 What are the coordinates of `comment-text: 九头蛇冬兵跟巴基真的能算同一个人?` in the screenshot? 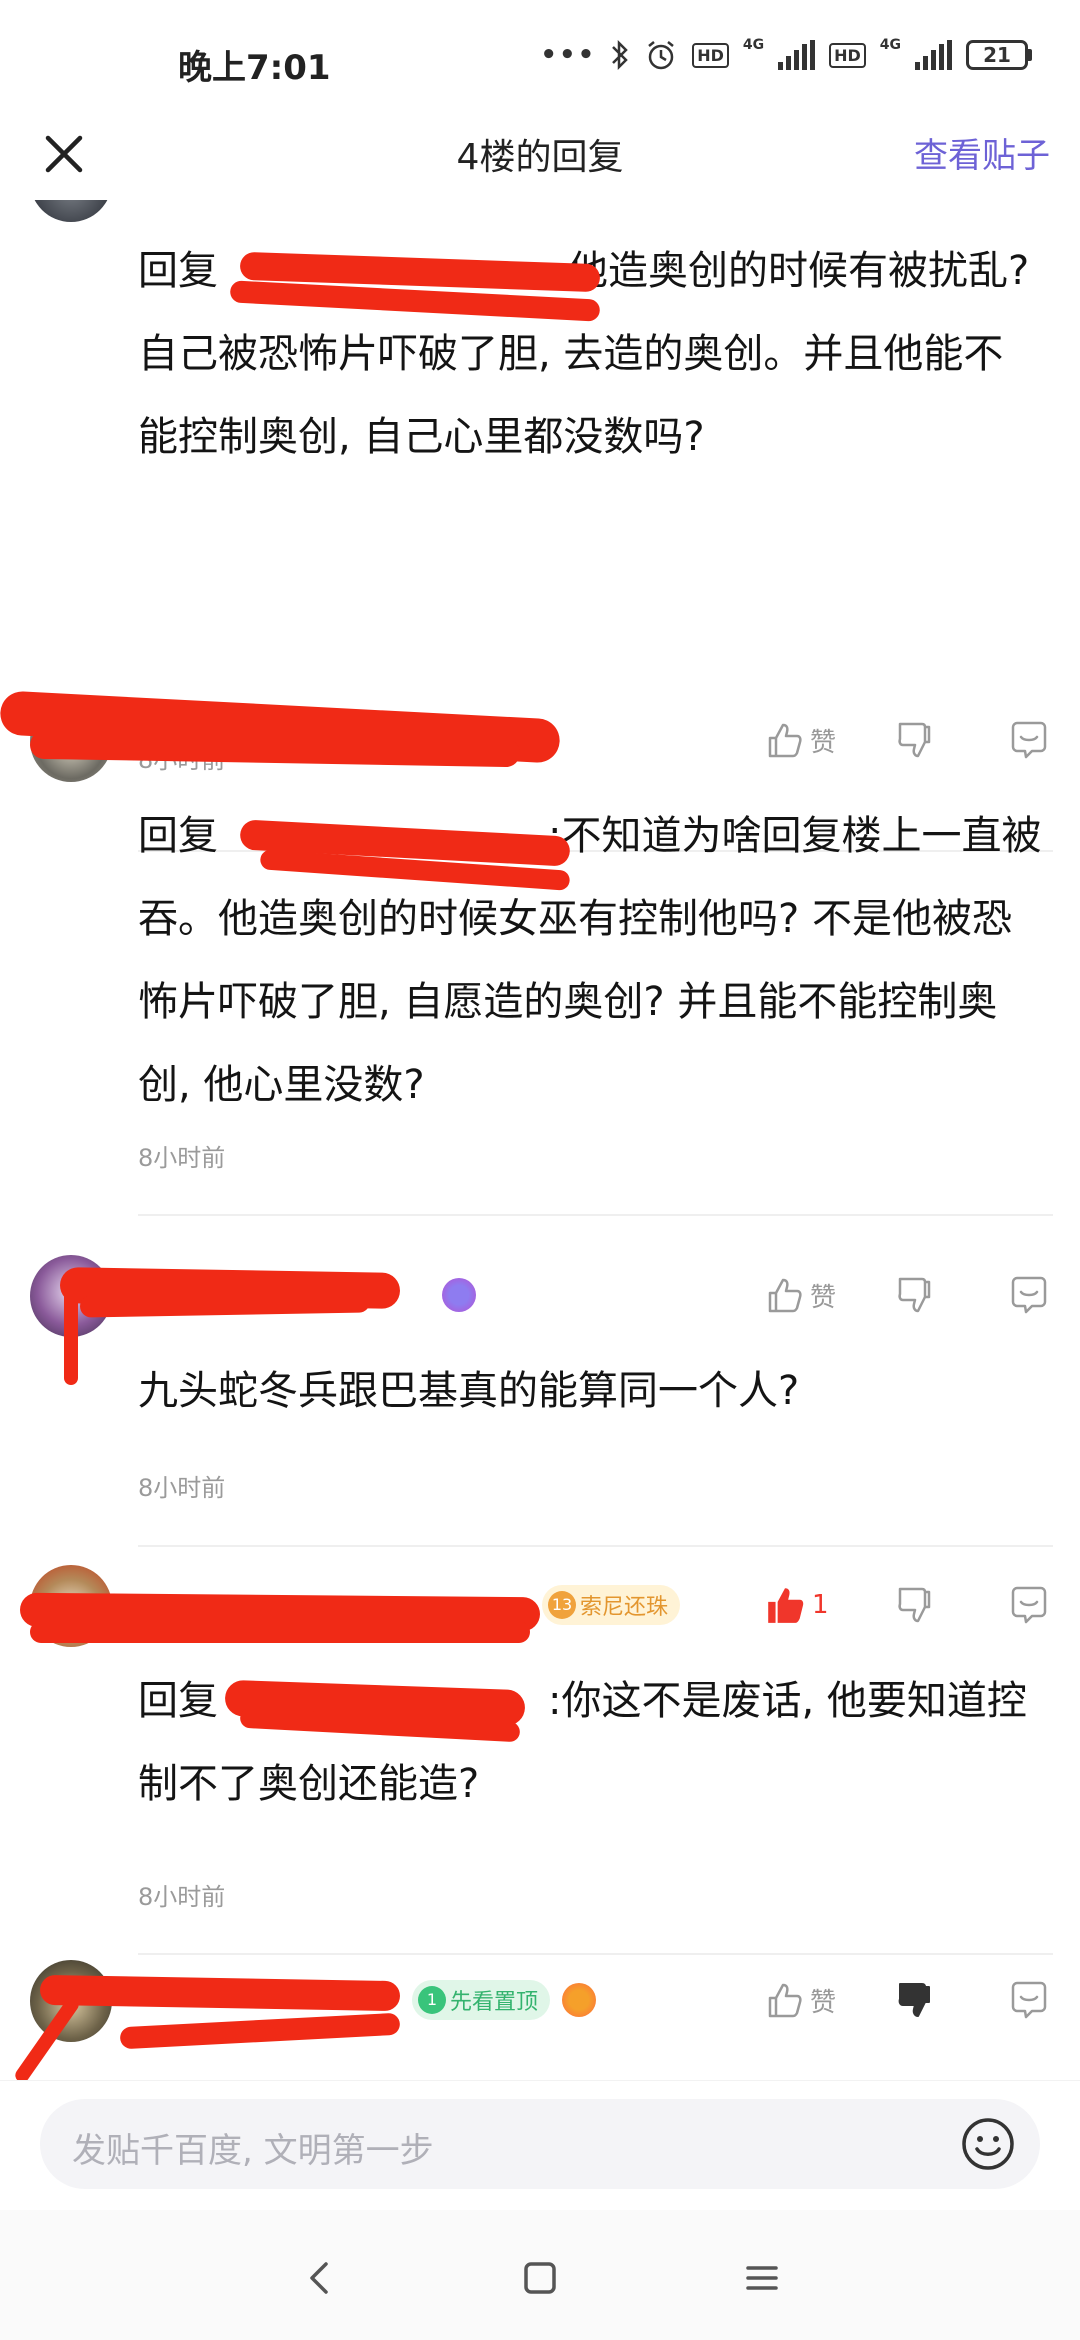 It's located at (590, 1391).